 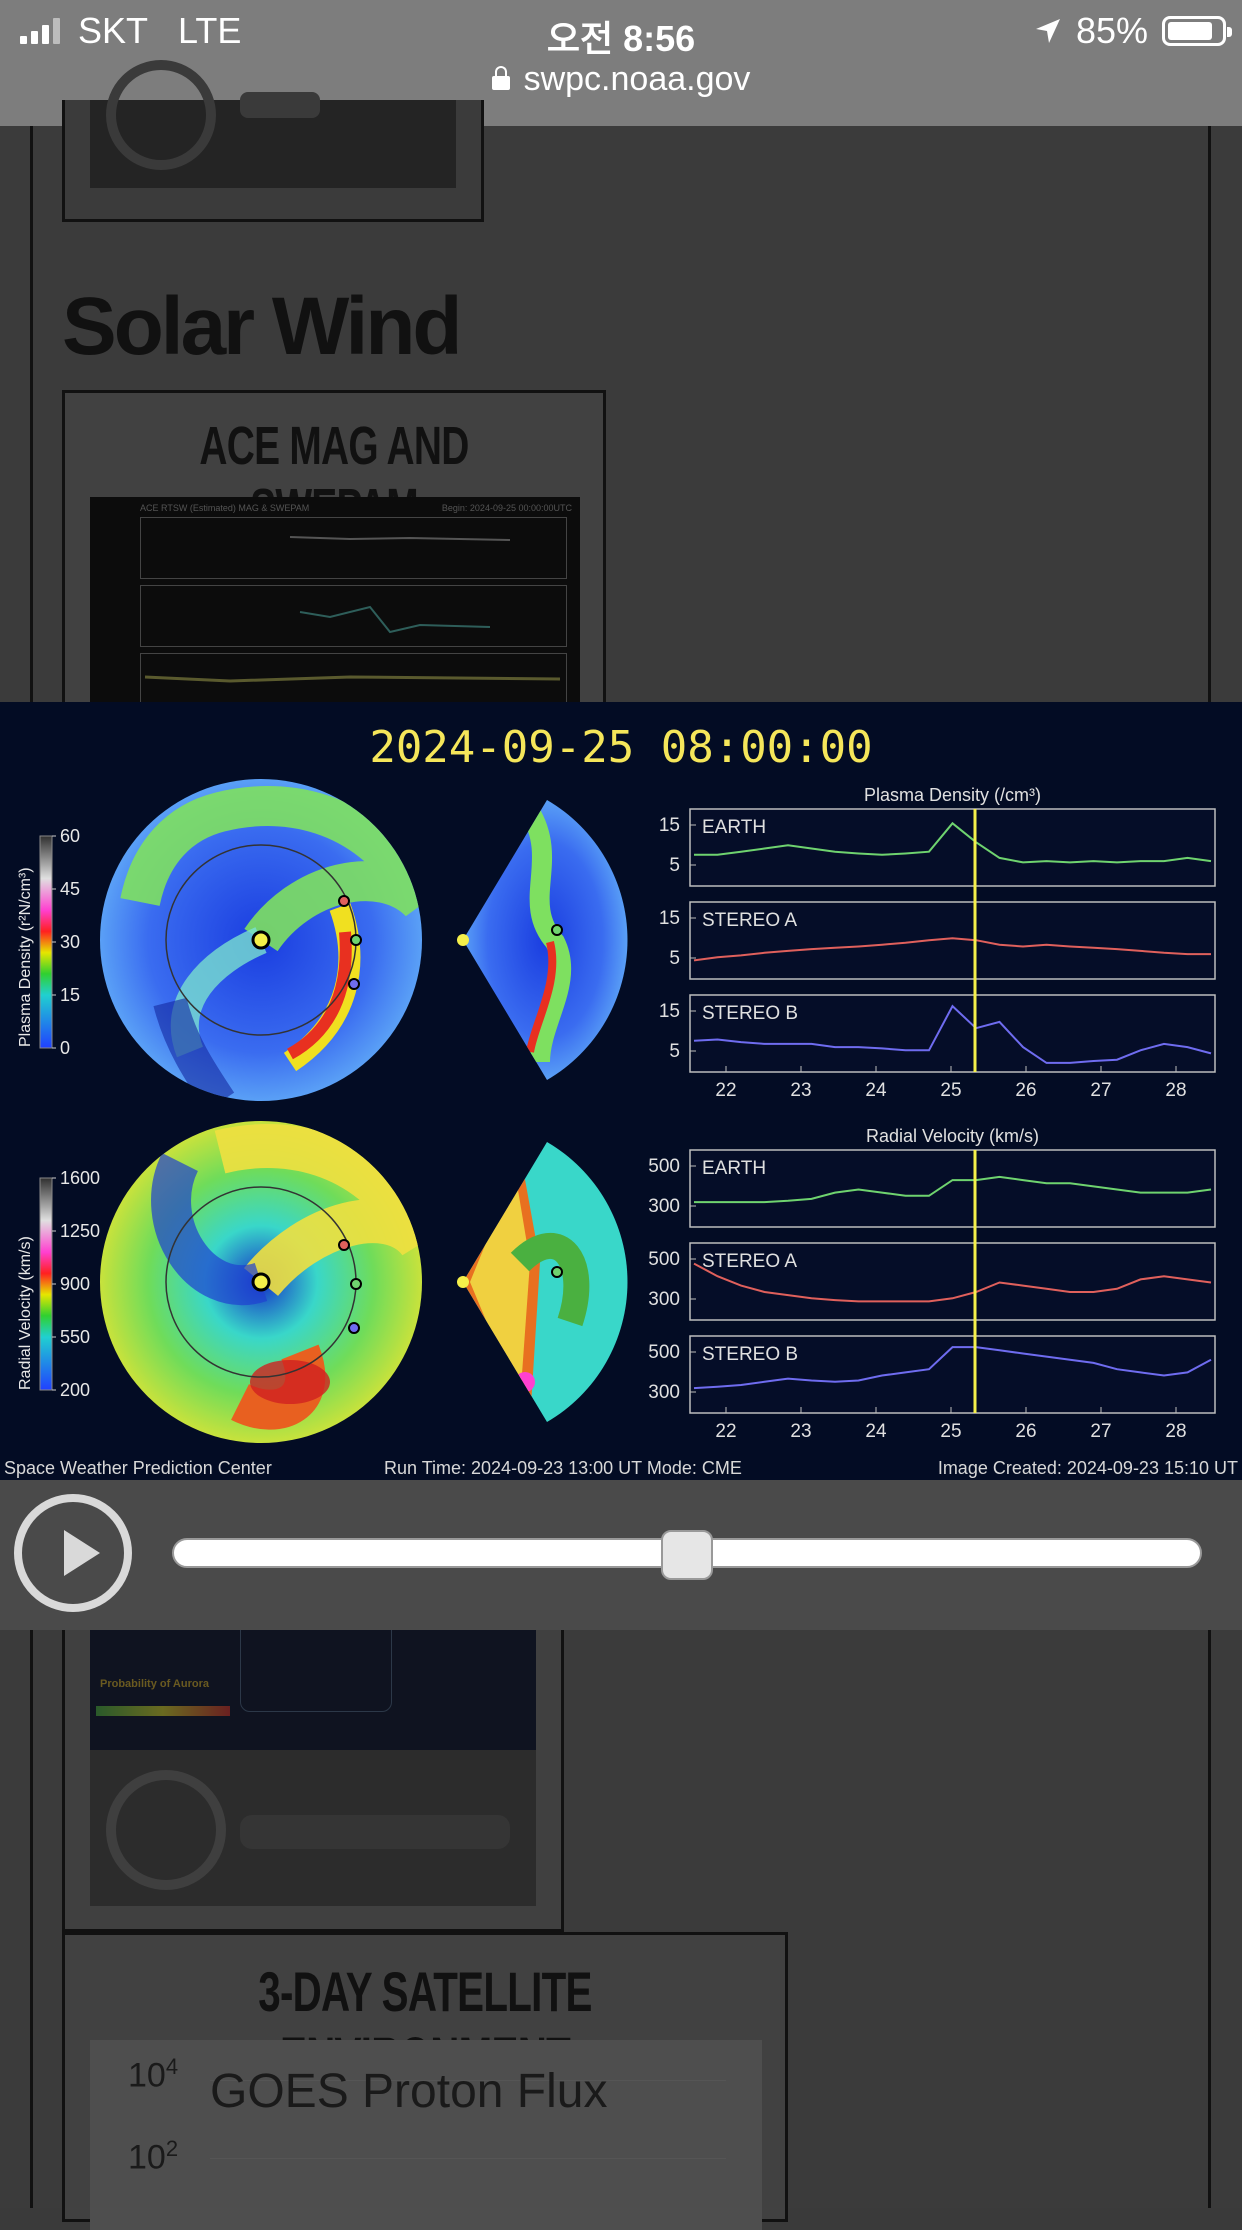 I want to click on previous-card, so click(x=273, y=141).